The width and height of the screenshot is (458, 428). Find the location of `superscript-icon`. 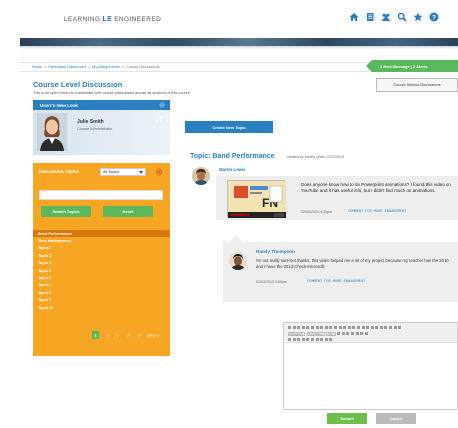

superscript-icon is located at coordinates (391, 327).